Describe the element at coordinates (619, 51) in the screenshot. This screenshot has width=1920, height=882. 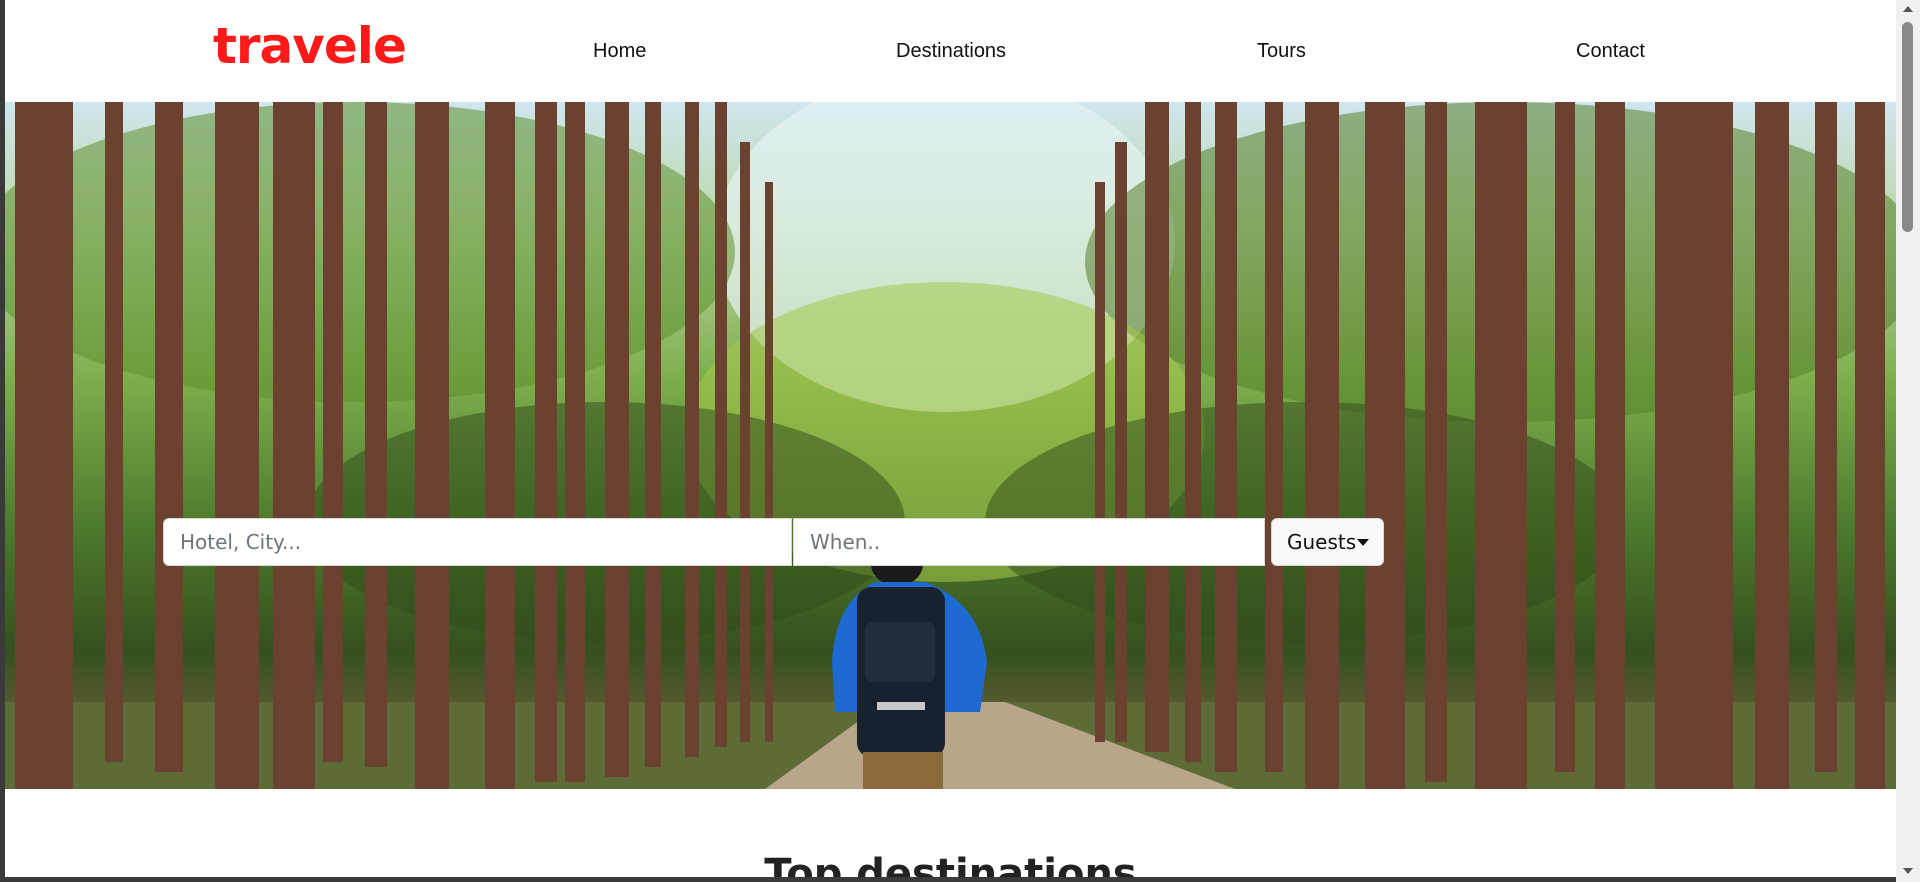
I see `nav-link-home: Home` at that location.